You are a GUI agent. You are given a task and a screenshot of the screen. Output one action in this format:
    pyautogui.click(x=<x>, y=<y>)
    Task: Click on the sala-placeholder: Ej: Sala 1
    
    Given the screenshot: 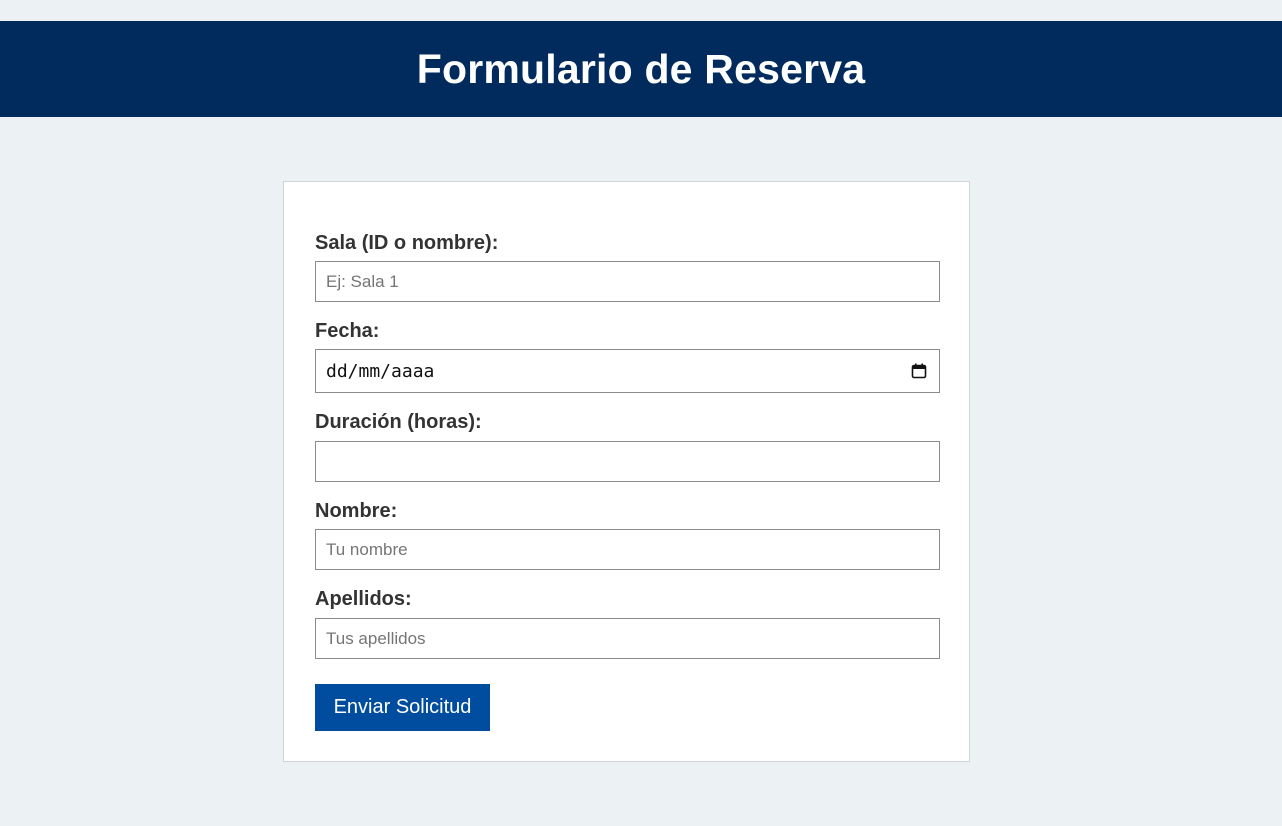 What is the action you would take?
    pyautogui.click(x=362, y=281)
    